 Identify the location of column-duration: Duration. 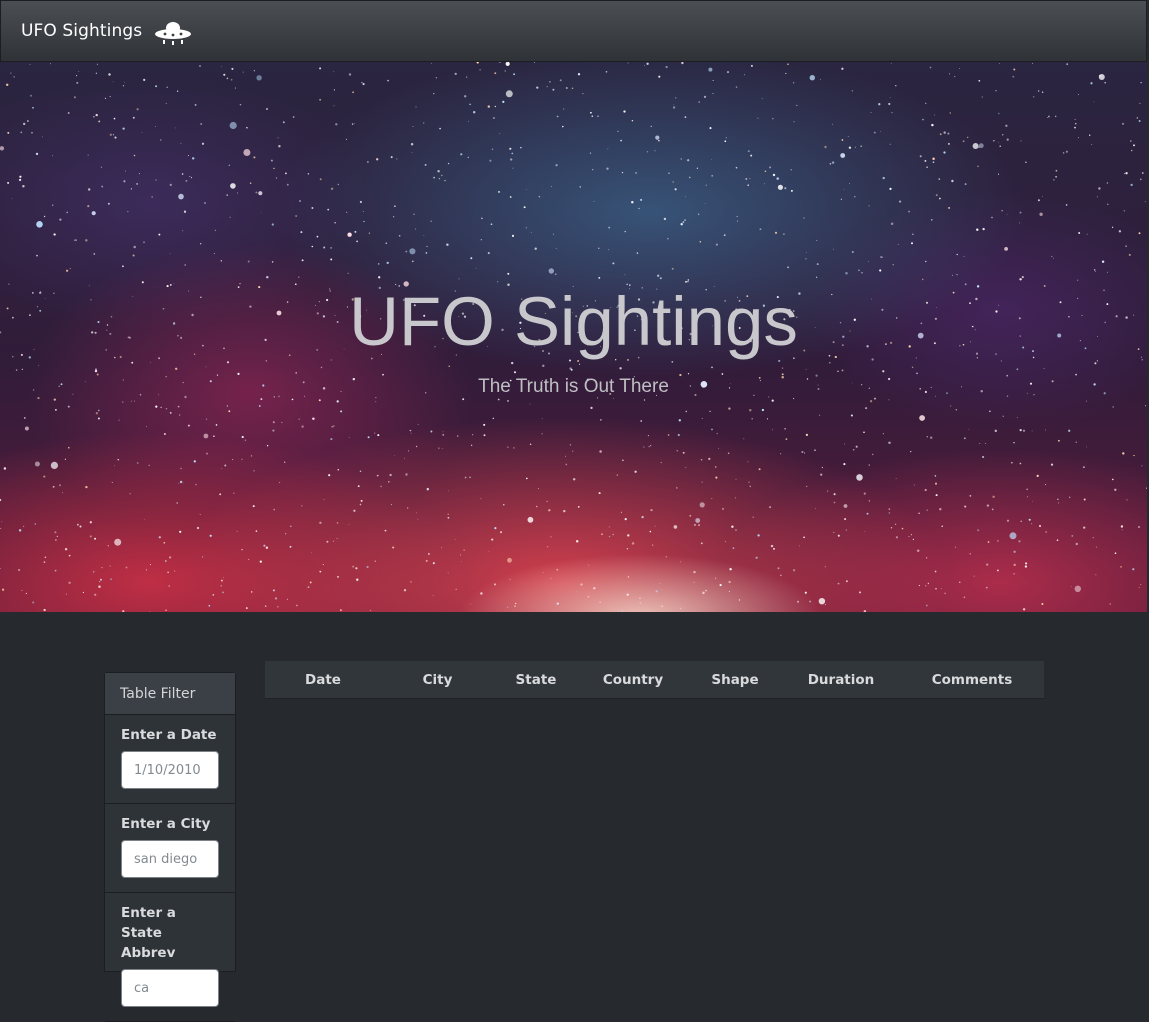
(841, 680).